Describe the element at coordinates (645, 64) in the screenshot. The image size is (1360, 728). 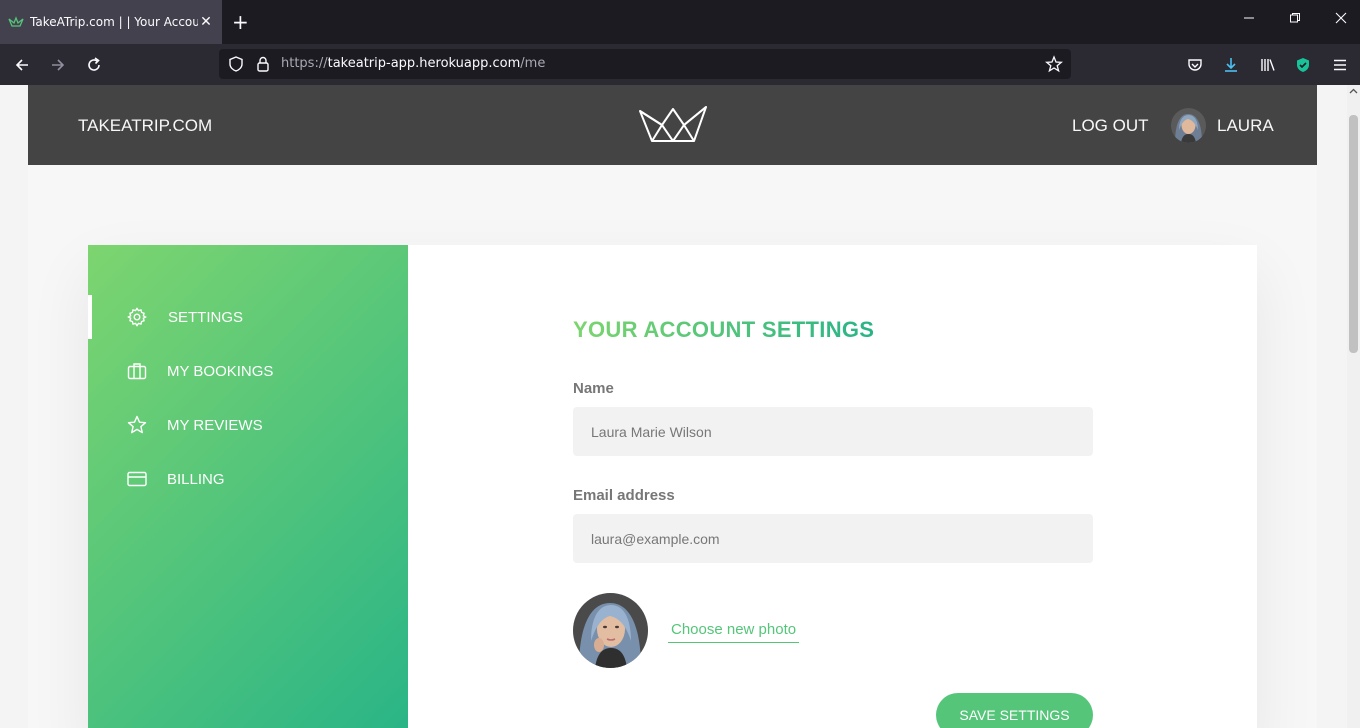
I see `url-bar: https://takeatrip-app.herokuapp.com/me` at that location.